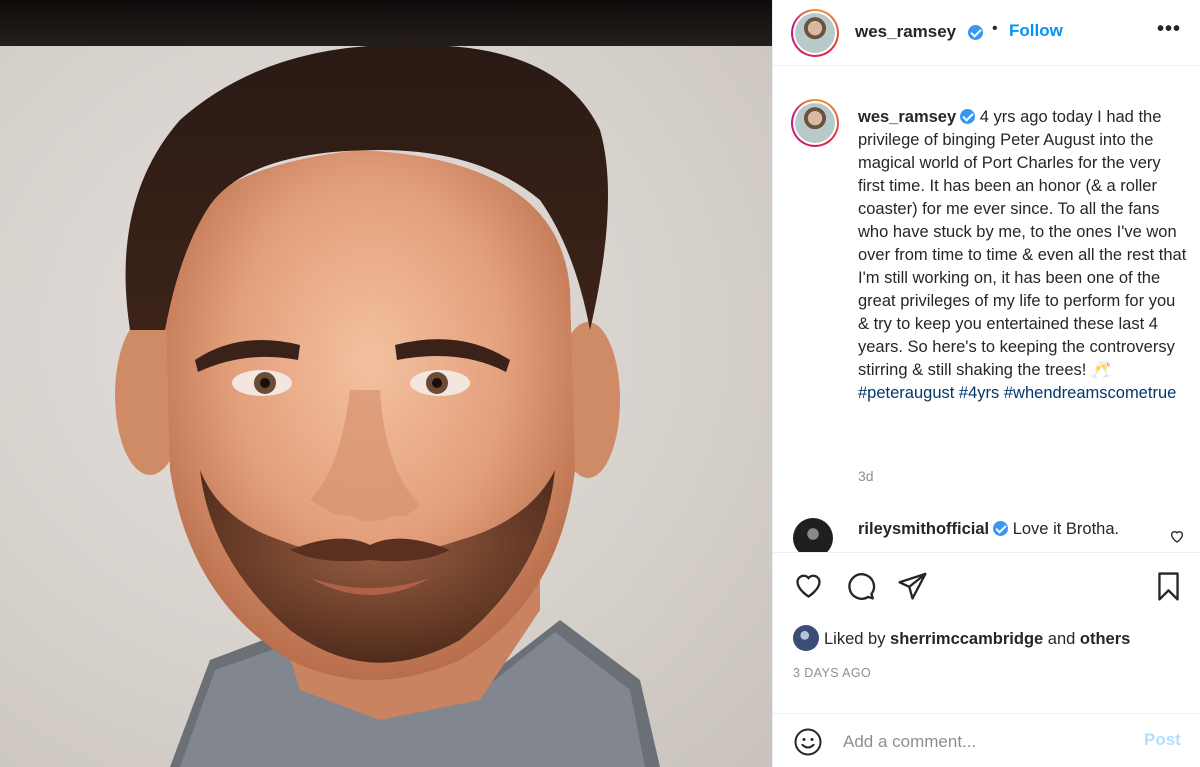  I want to click on commenter-avatar, so click(813, 535).